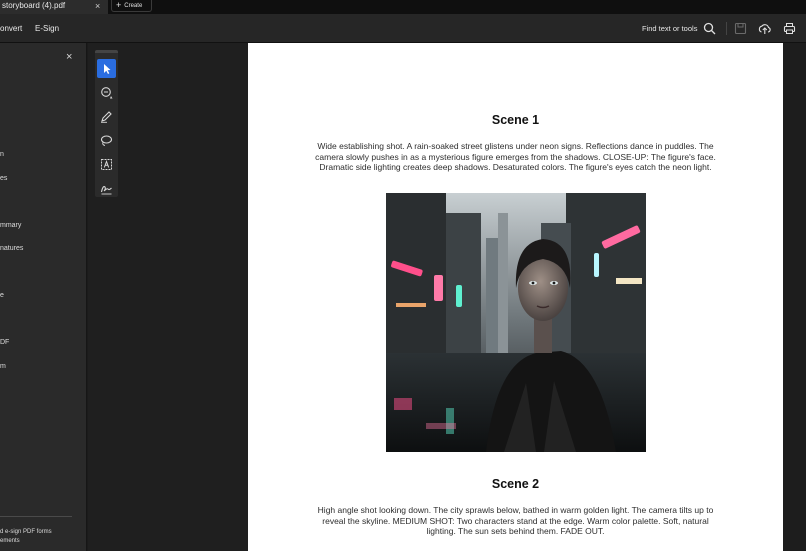 This screenshot has width=806, height=551. Describe the element at coordinates (669, 28) in the screenshot. I see `find-text-label: Find text or tools` at that location.